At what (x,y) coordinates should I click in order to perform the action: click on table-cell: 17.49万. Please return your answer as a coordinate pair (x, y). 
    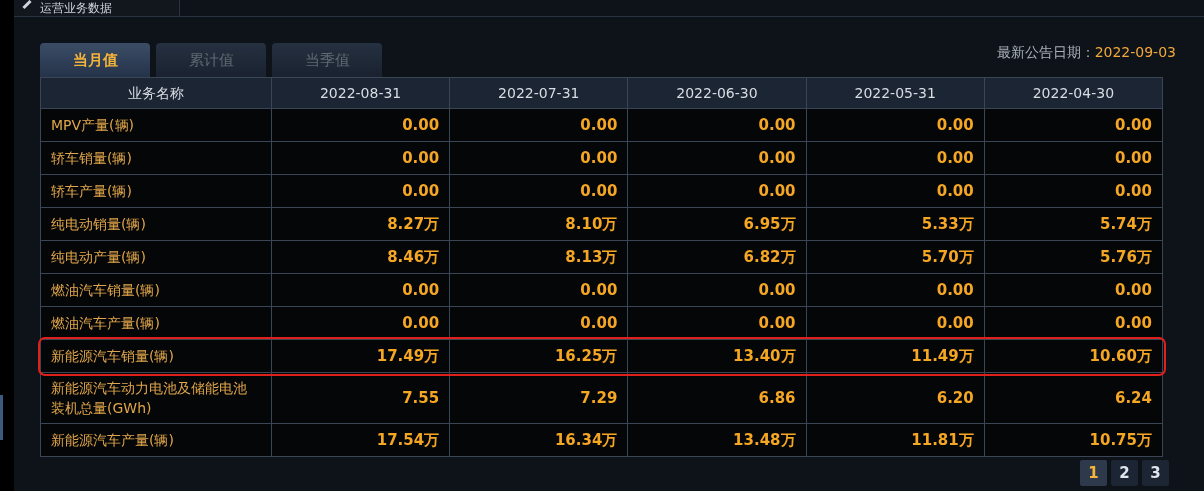
    Looking at the image, I should click on (360, 356).